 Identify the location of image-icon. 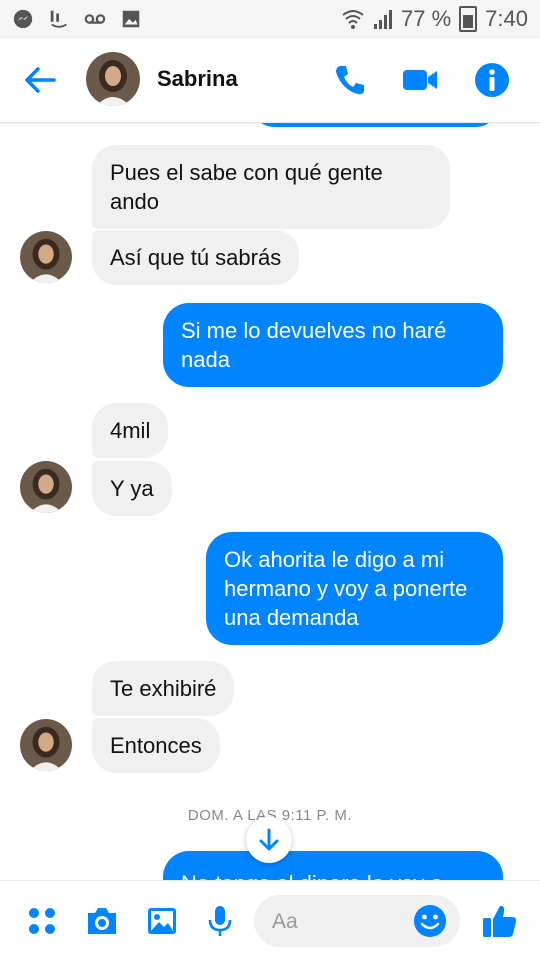
(162, 921).